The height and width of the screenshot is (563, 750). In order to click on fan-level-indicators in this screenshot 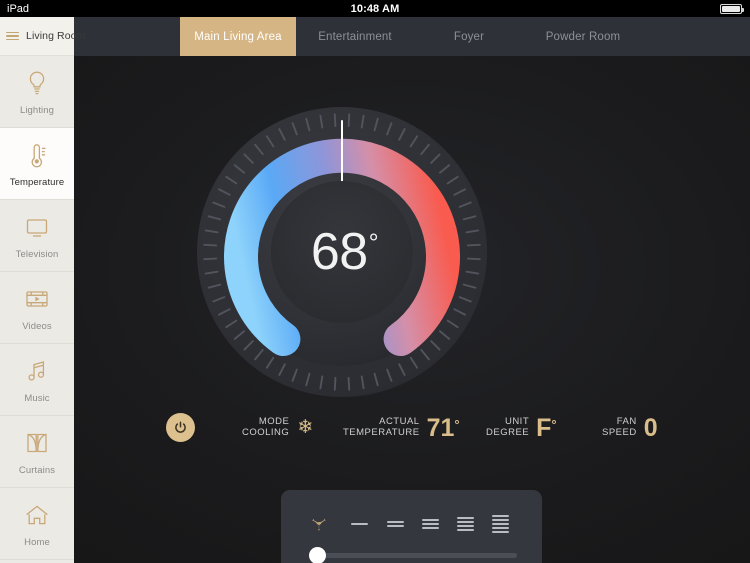, I will do `click(411, 524)`.